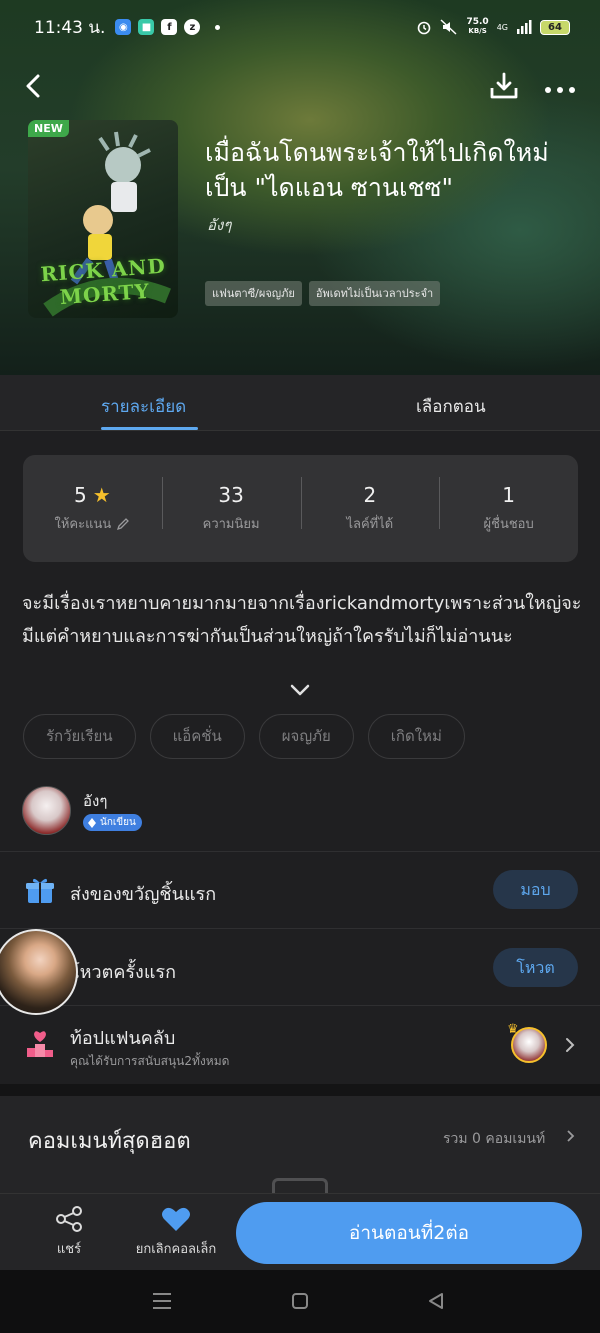 This screenshot has height=1333, width=600. I want to click on share-label: แชร์, so click(69, 1249).